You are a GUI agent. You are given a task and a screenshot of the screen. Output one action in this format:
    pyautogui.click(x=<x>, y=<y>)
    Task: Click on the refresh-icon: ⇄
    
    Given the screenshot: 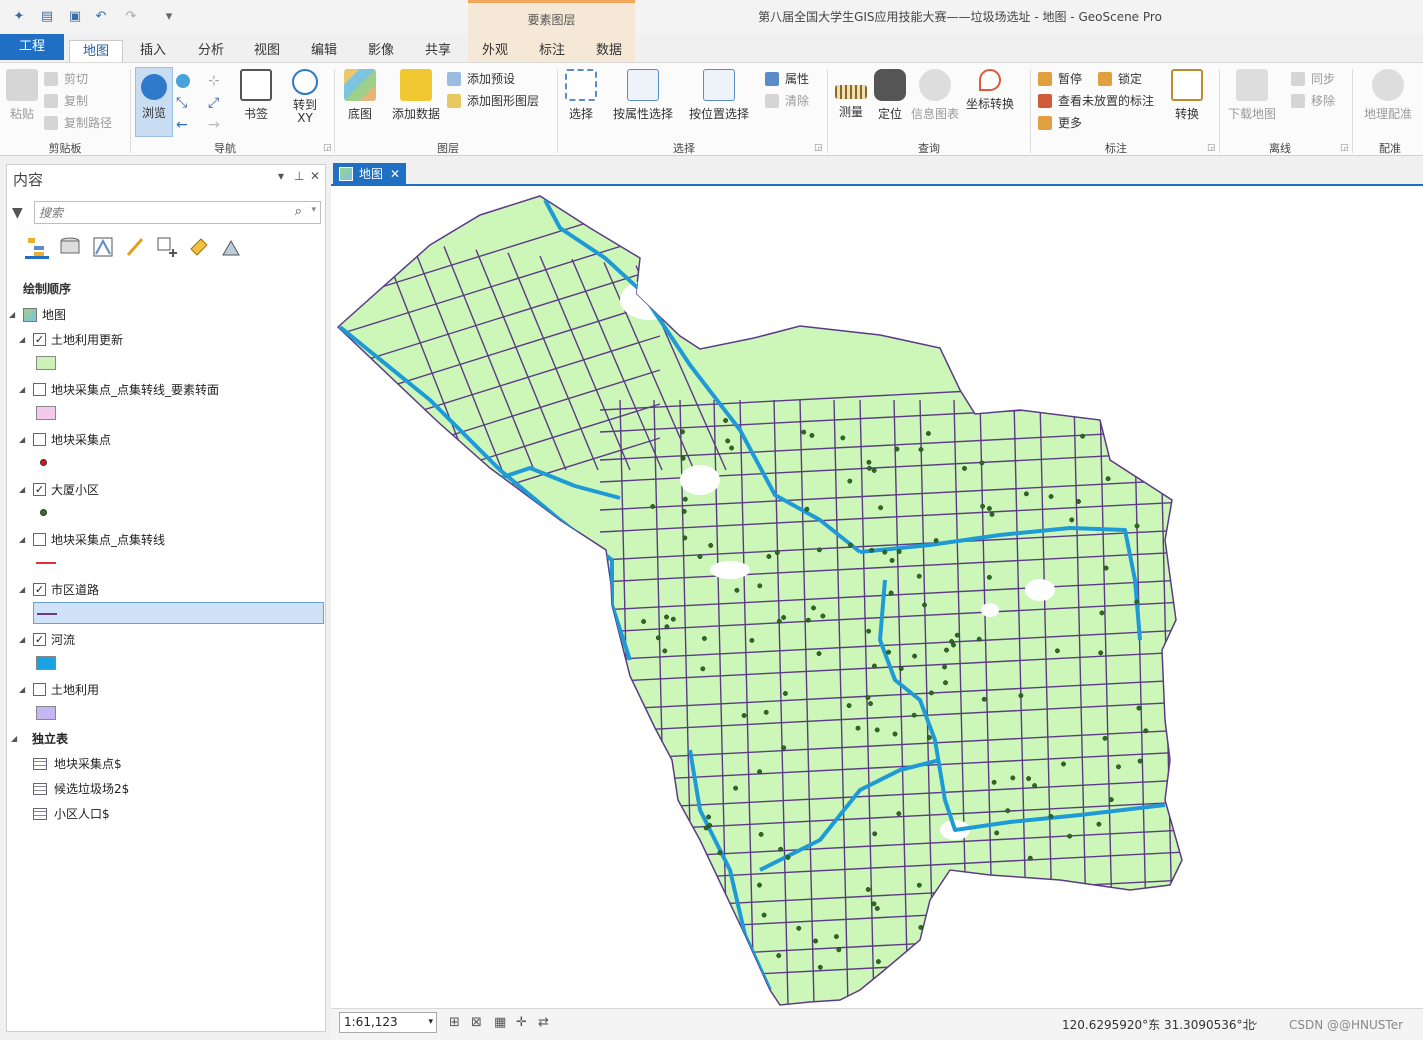 What is the action you would take?
    pyautogui.click(x=543, y=1022)
    